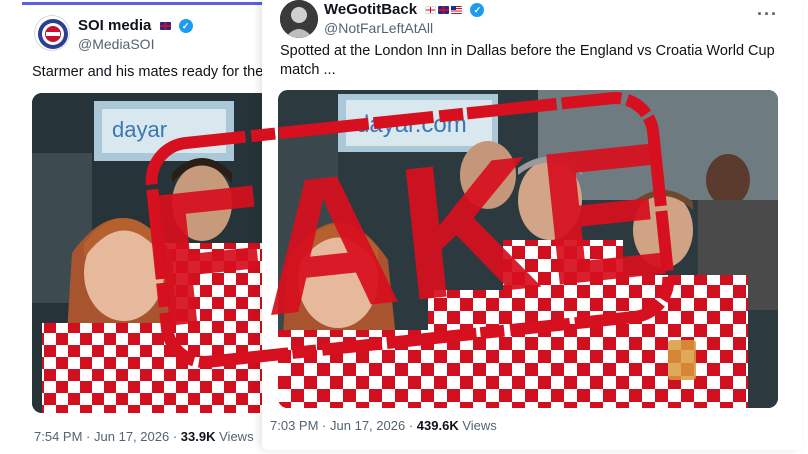 This screenshot has height=454, width=808. I want to click on left-post-meta: 7:54 PM · Jun 17, 2026 · 33.9K Views, so click(144, 436).